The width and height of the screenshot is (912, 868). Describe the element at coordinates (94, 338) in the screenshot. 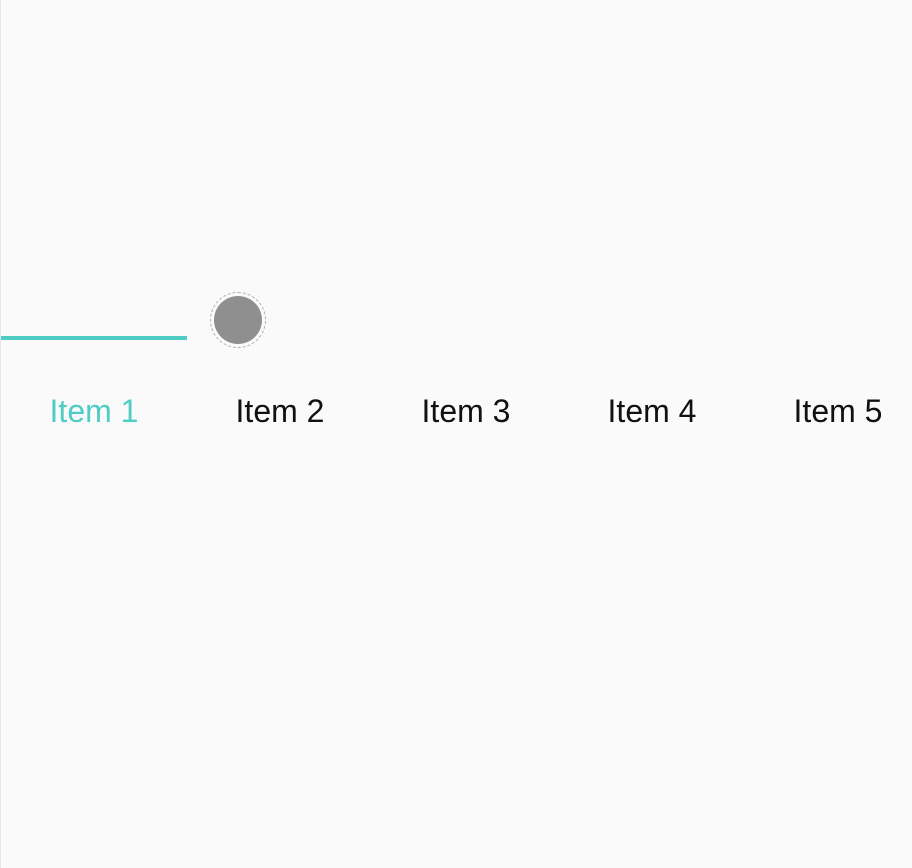

I see `slider-progress-track` at that location.